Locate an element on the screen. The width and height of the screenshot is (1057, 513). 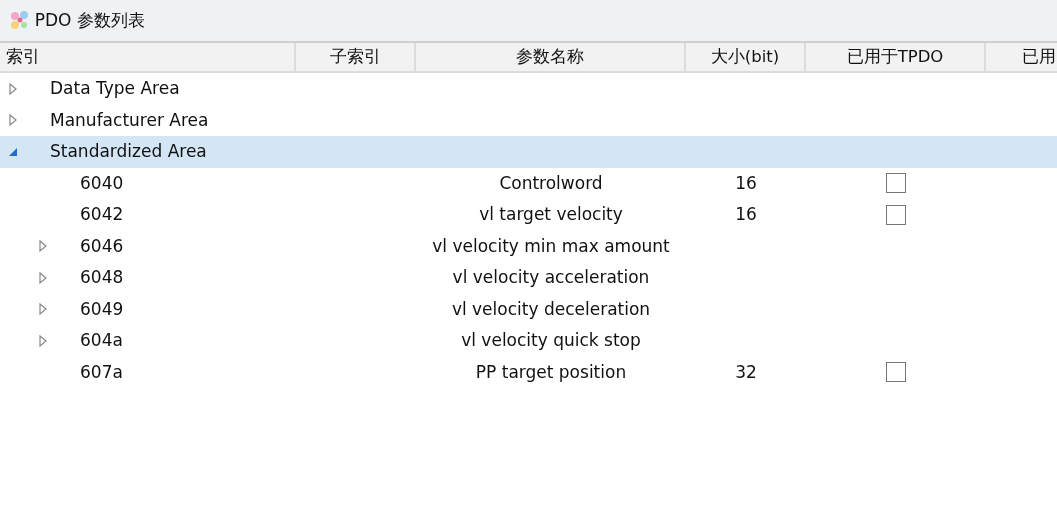
column-header: 索引 is located at coordinates (23, 56).